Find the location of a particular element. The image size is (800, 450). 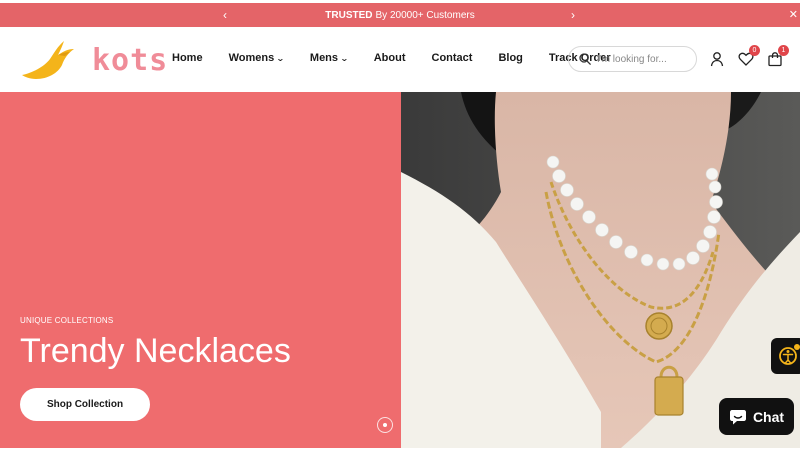

shop-collection-button: Shop Collection is located at coordinates (85, 404).